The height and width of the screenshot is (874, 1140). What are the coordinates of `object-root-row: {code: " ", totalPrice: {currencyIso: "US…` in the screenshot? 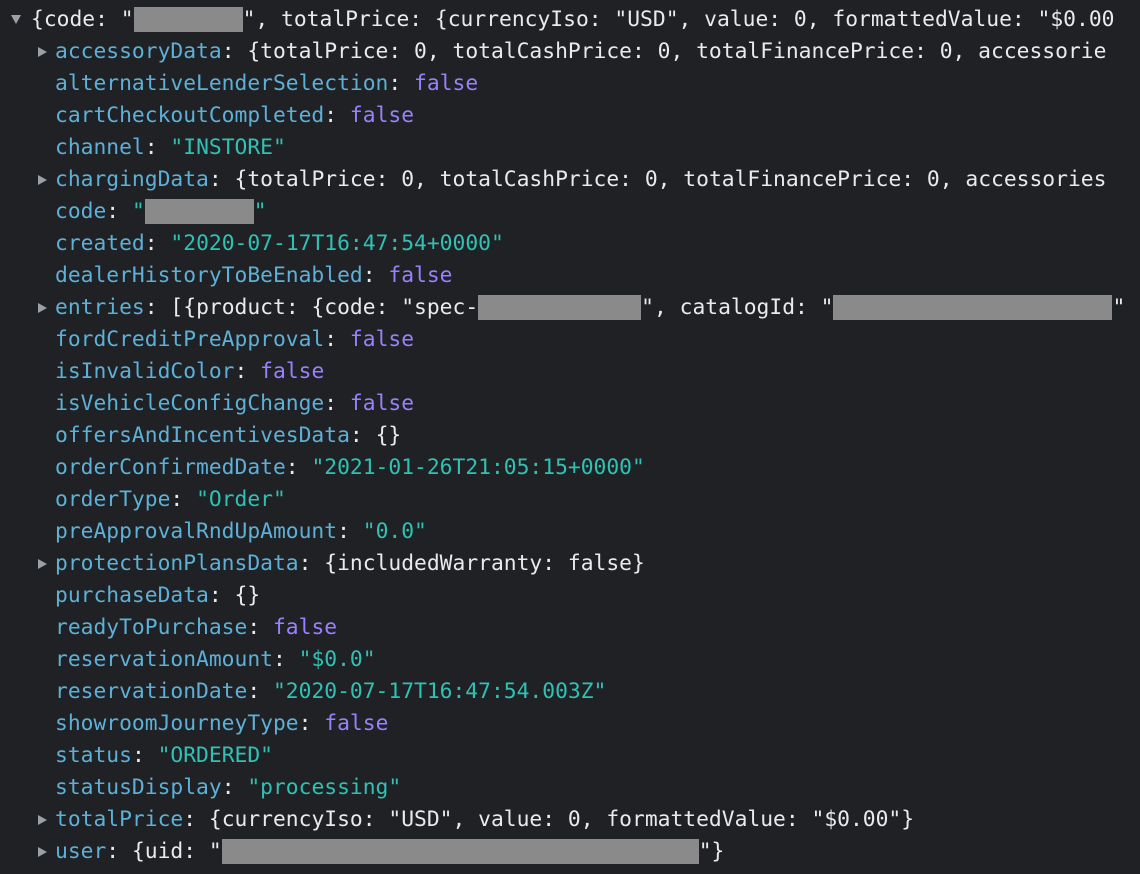 It's located at (570, 20).